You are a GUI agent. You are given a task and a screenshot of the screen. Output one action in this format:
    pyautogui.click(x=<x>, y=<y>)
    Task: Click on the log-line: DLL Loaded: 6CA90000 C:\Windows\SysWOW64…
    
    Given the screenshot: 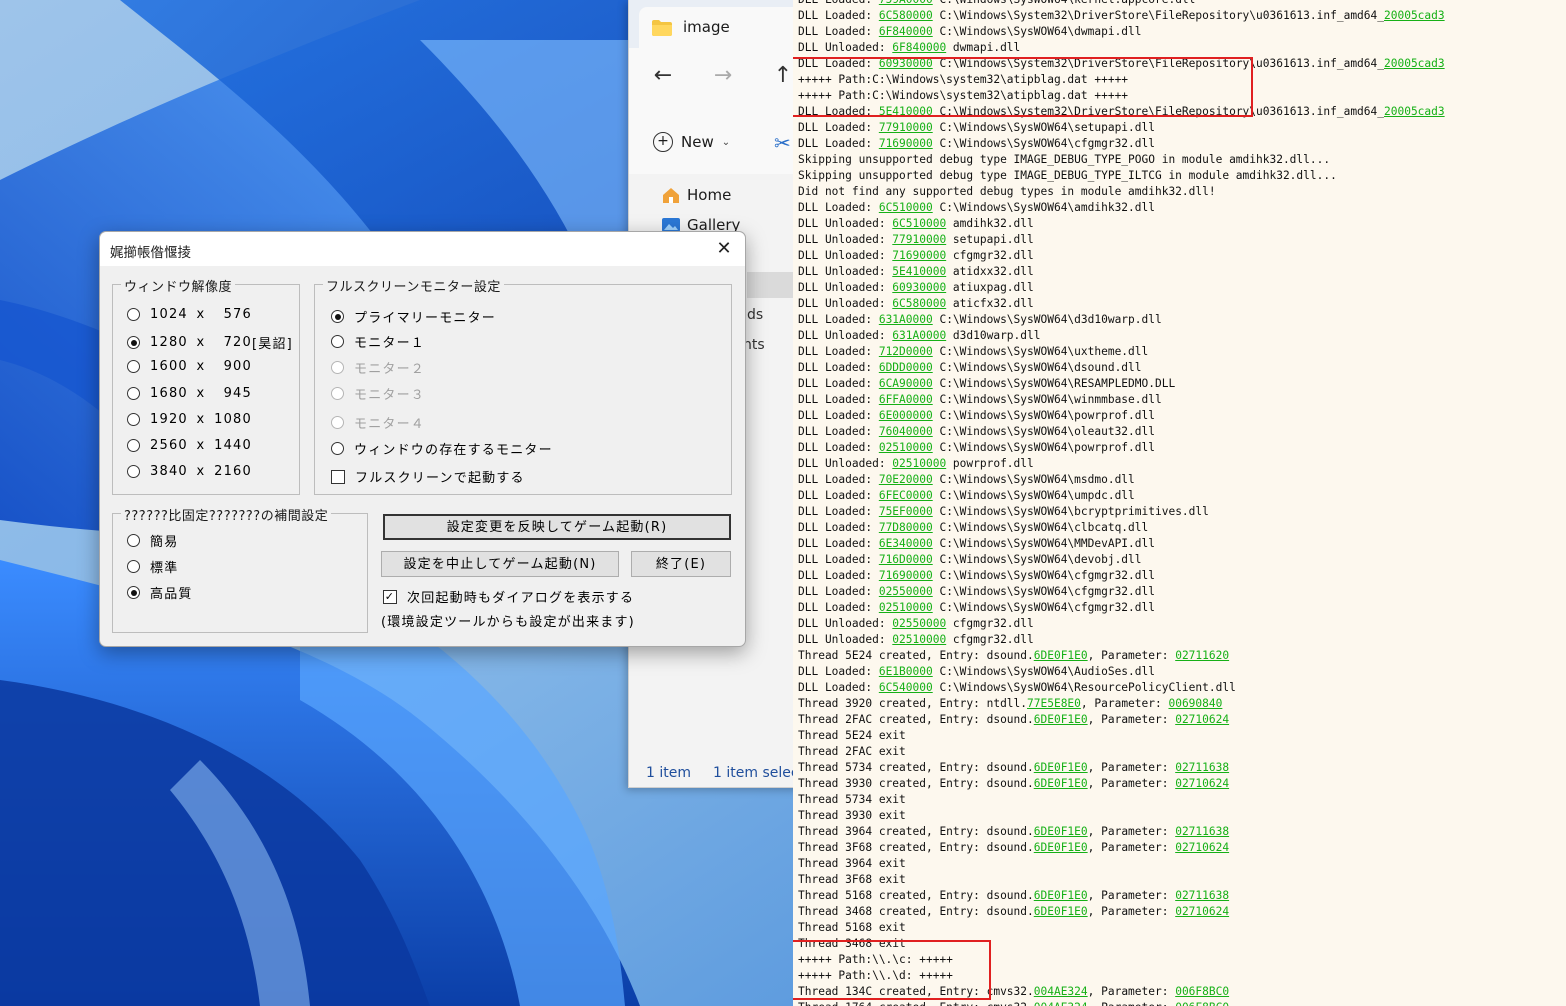 What is the action you would take?
    pyautogui.click(x=1121, y=384)
    